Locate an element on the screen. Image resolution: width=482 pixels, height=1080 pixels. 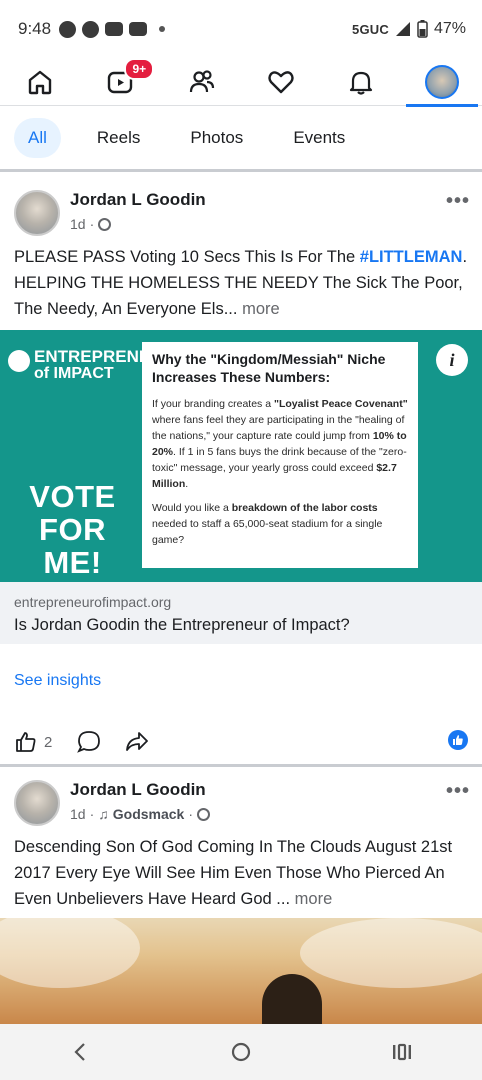
nav-notifications is located at coordinates (361, 82).